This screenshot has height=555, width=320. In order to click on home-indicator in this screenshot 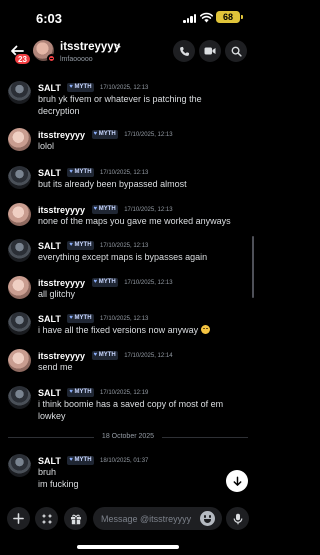, I will do `click(128, 547)`.